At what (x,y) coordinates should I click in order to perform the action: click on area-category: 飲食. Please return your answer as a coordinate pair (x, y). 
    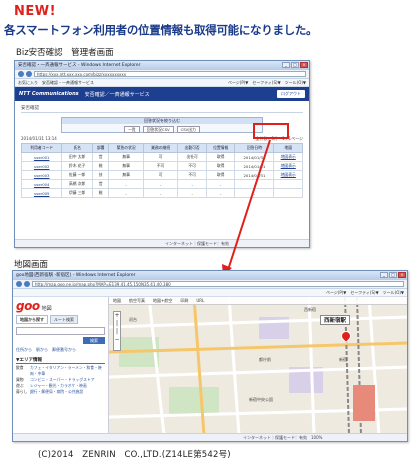
    Looking at the image, I should click on (20, 367).